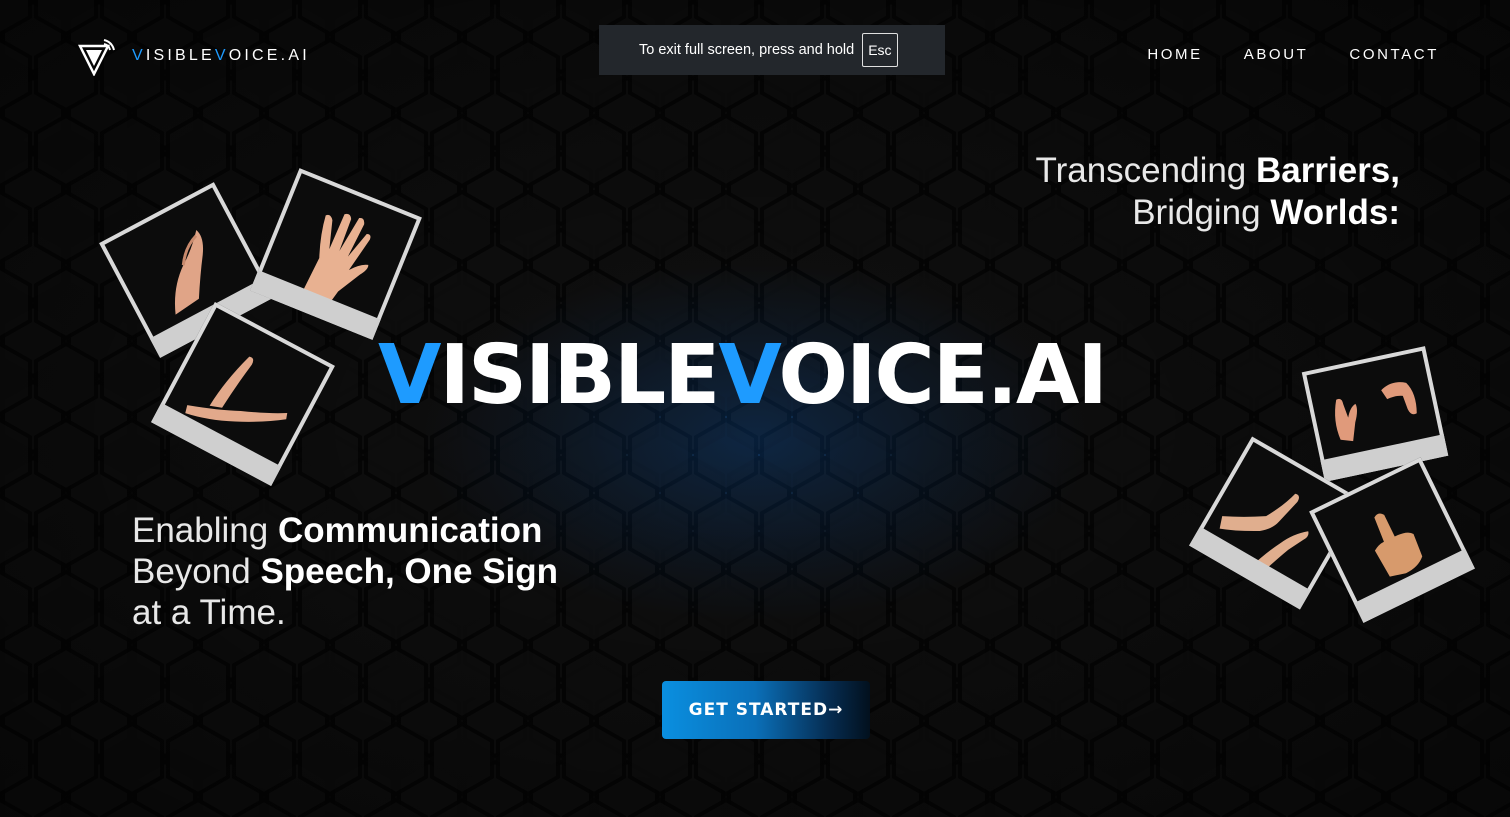 The image size is (1510, 817). I want to click on fullscreen-exit-toast: To exit full screen, press and hold Esc, so click(772, 50).